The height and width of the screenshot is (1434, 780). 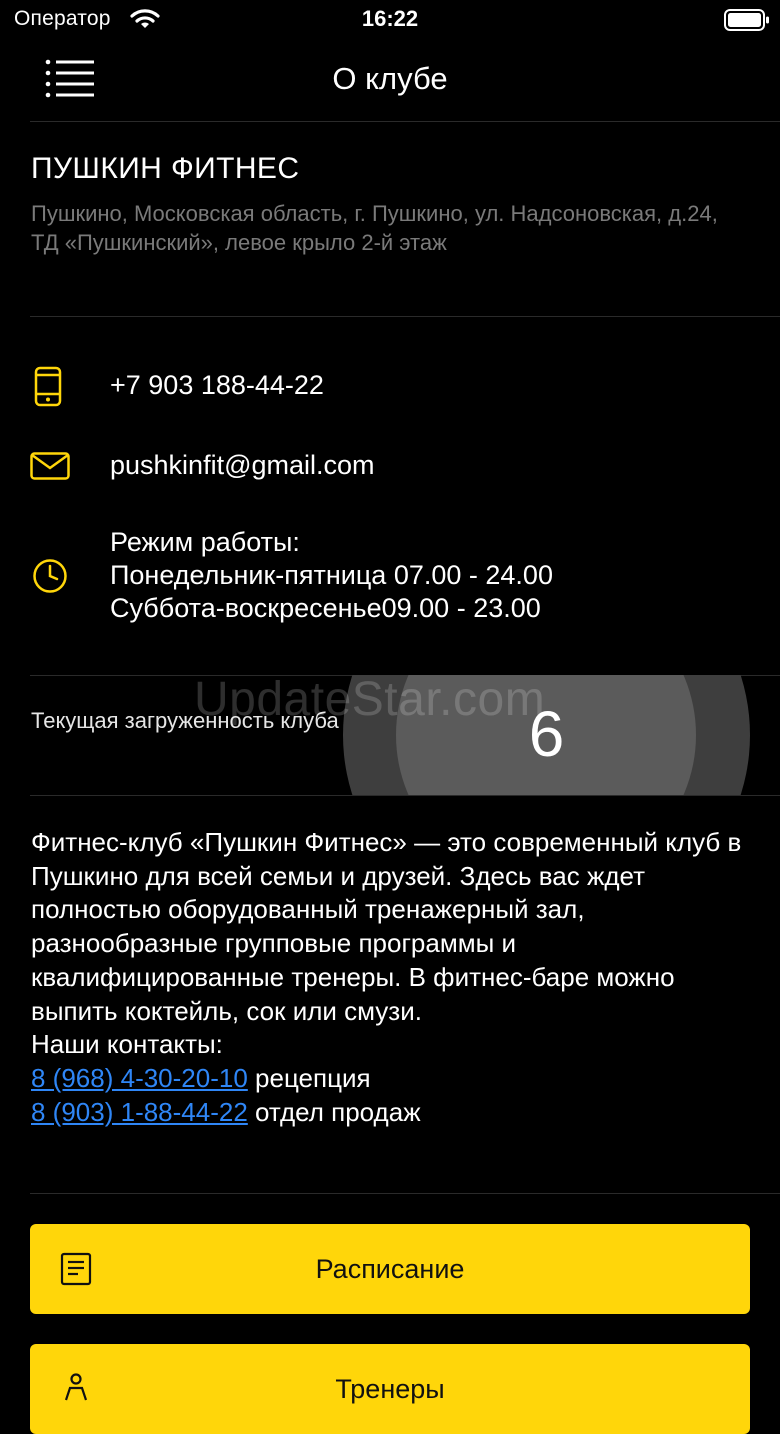 What do you see at coordinates (370, 699) in the screenshot?
I see `watermark: UpdateStar.com` at bounding box center [370, 699].